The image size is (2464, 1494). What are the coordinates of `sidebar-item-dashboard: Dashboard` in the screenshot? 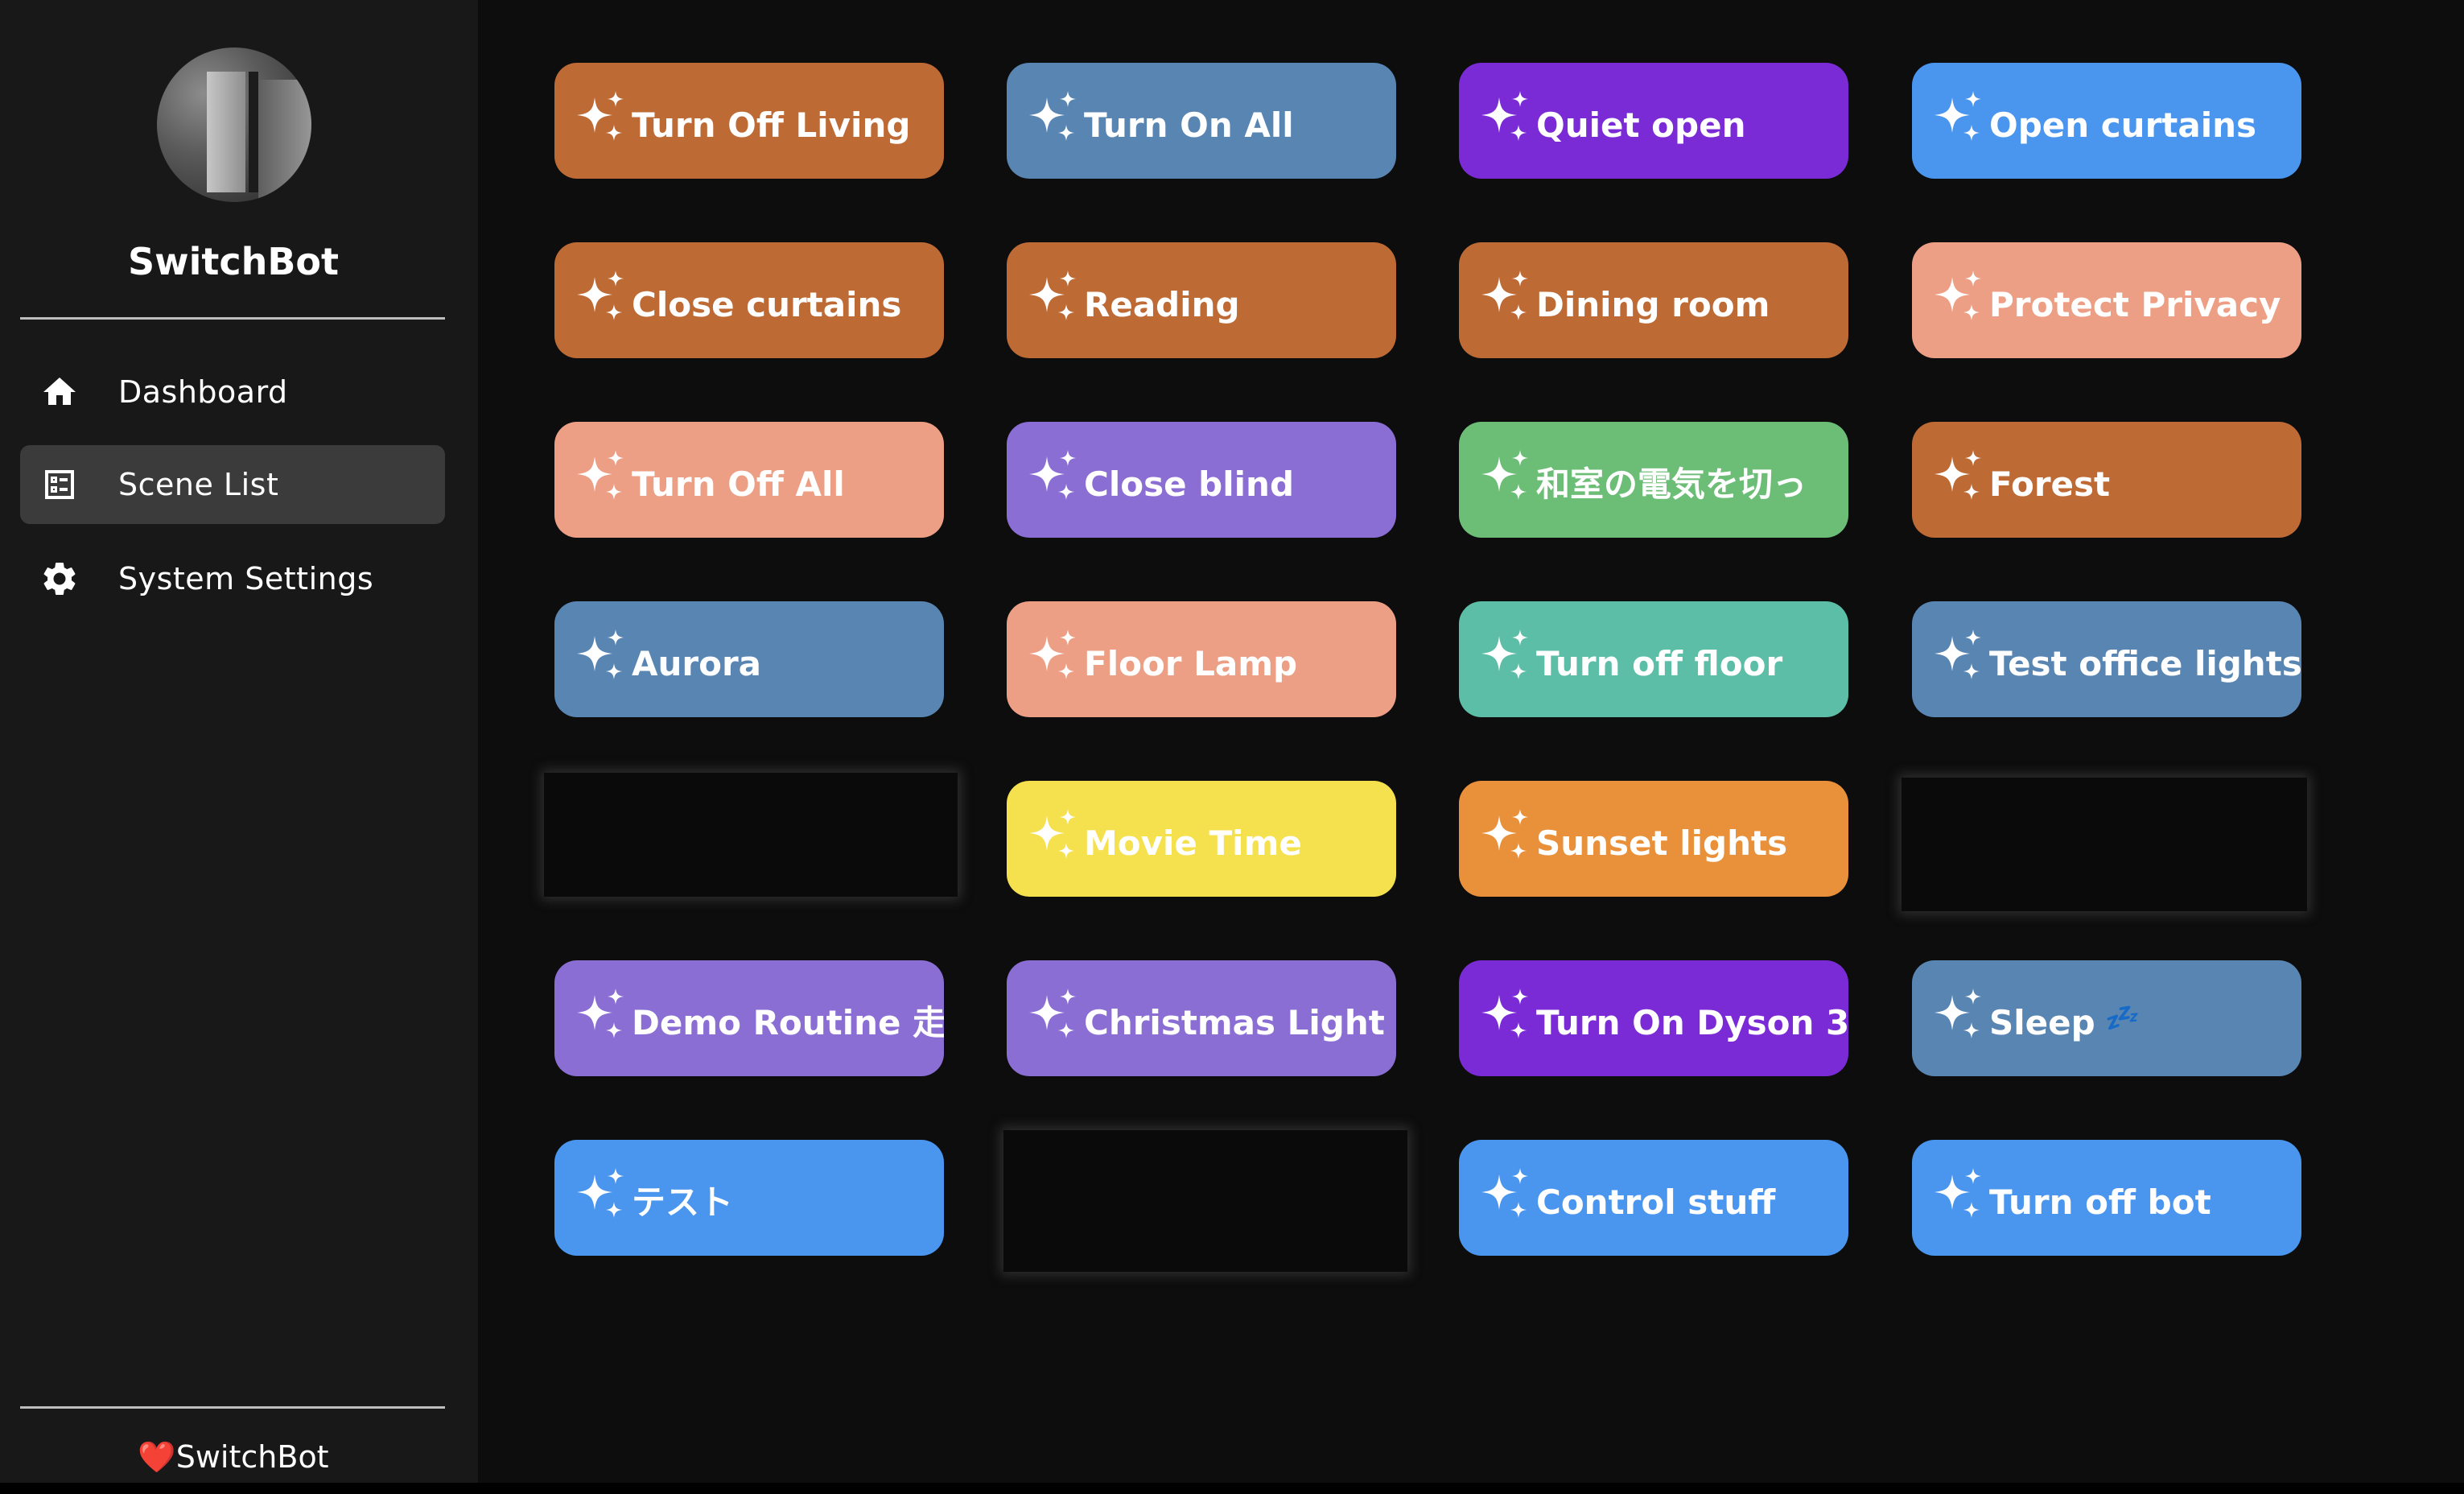 It's located at (232, 392).